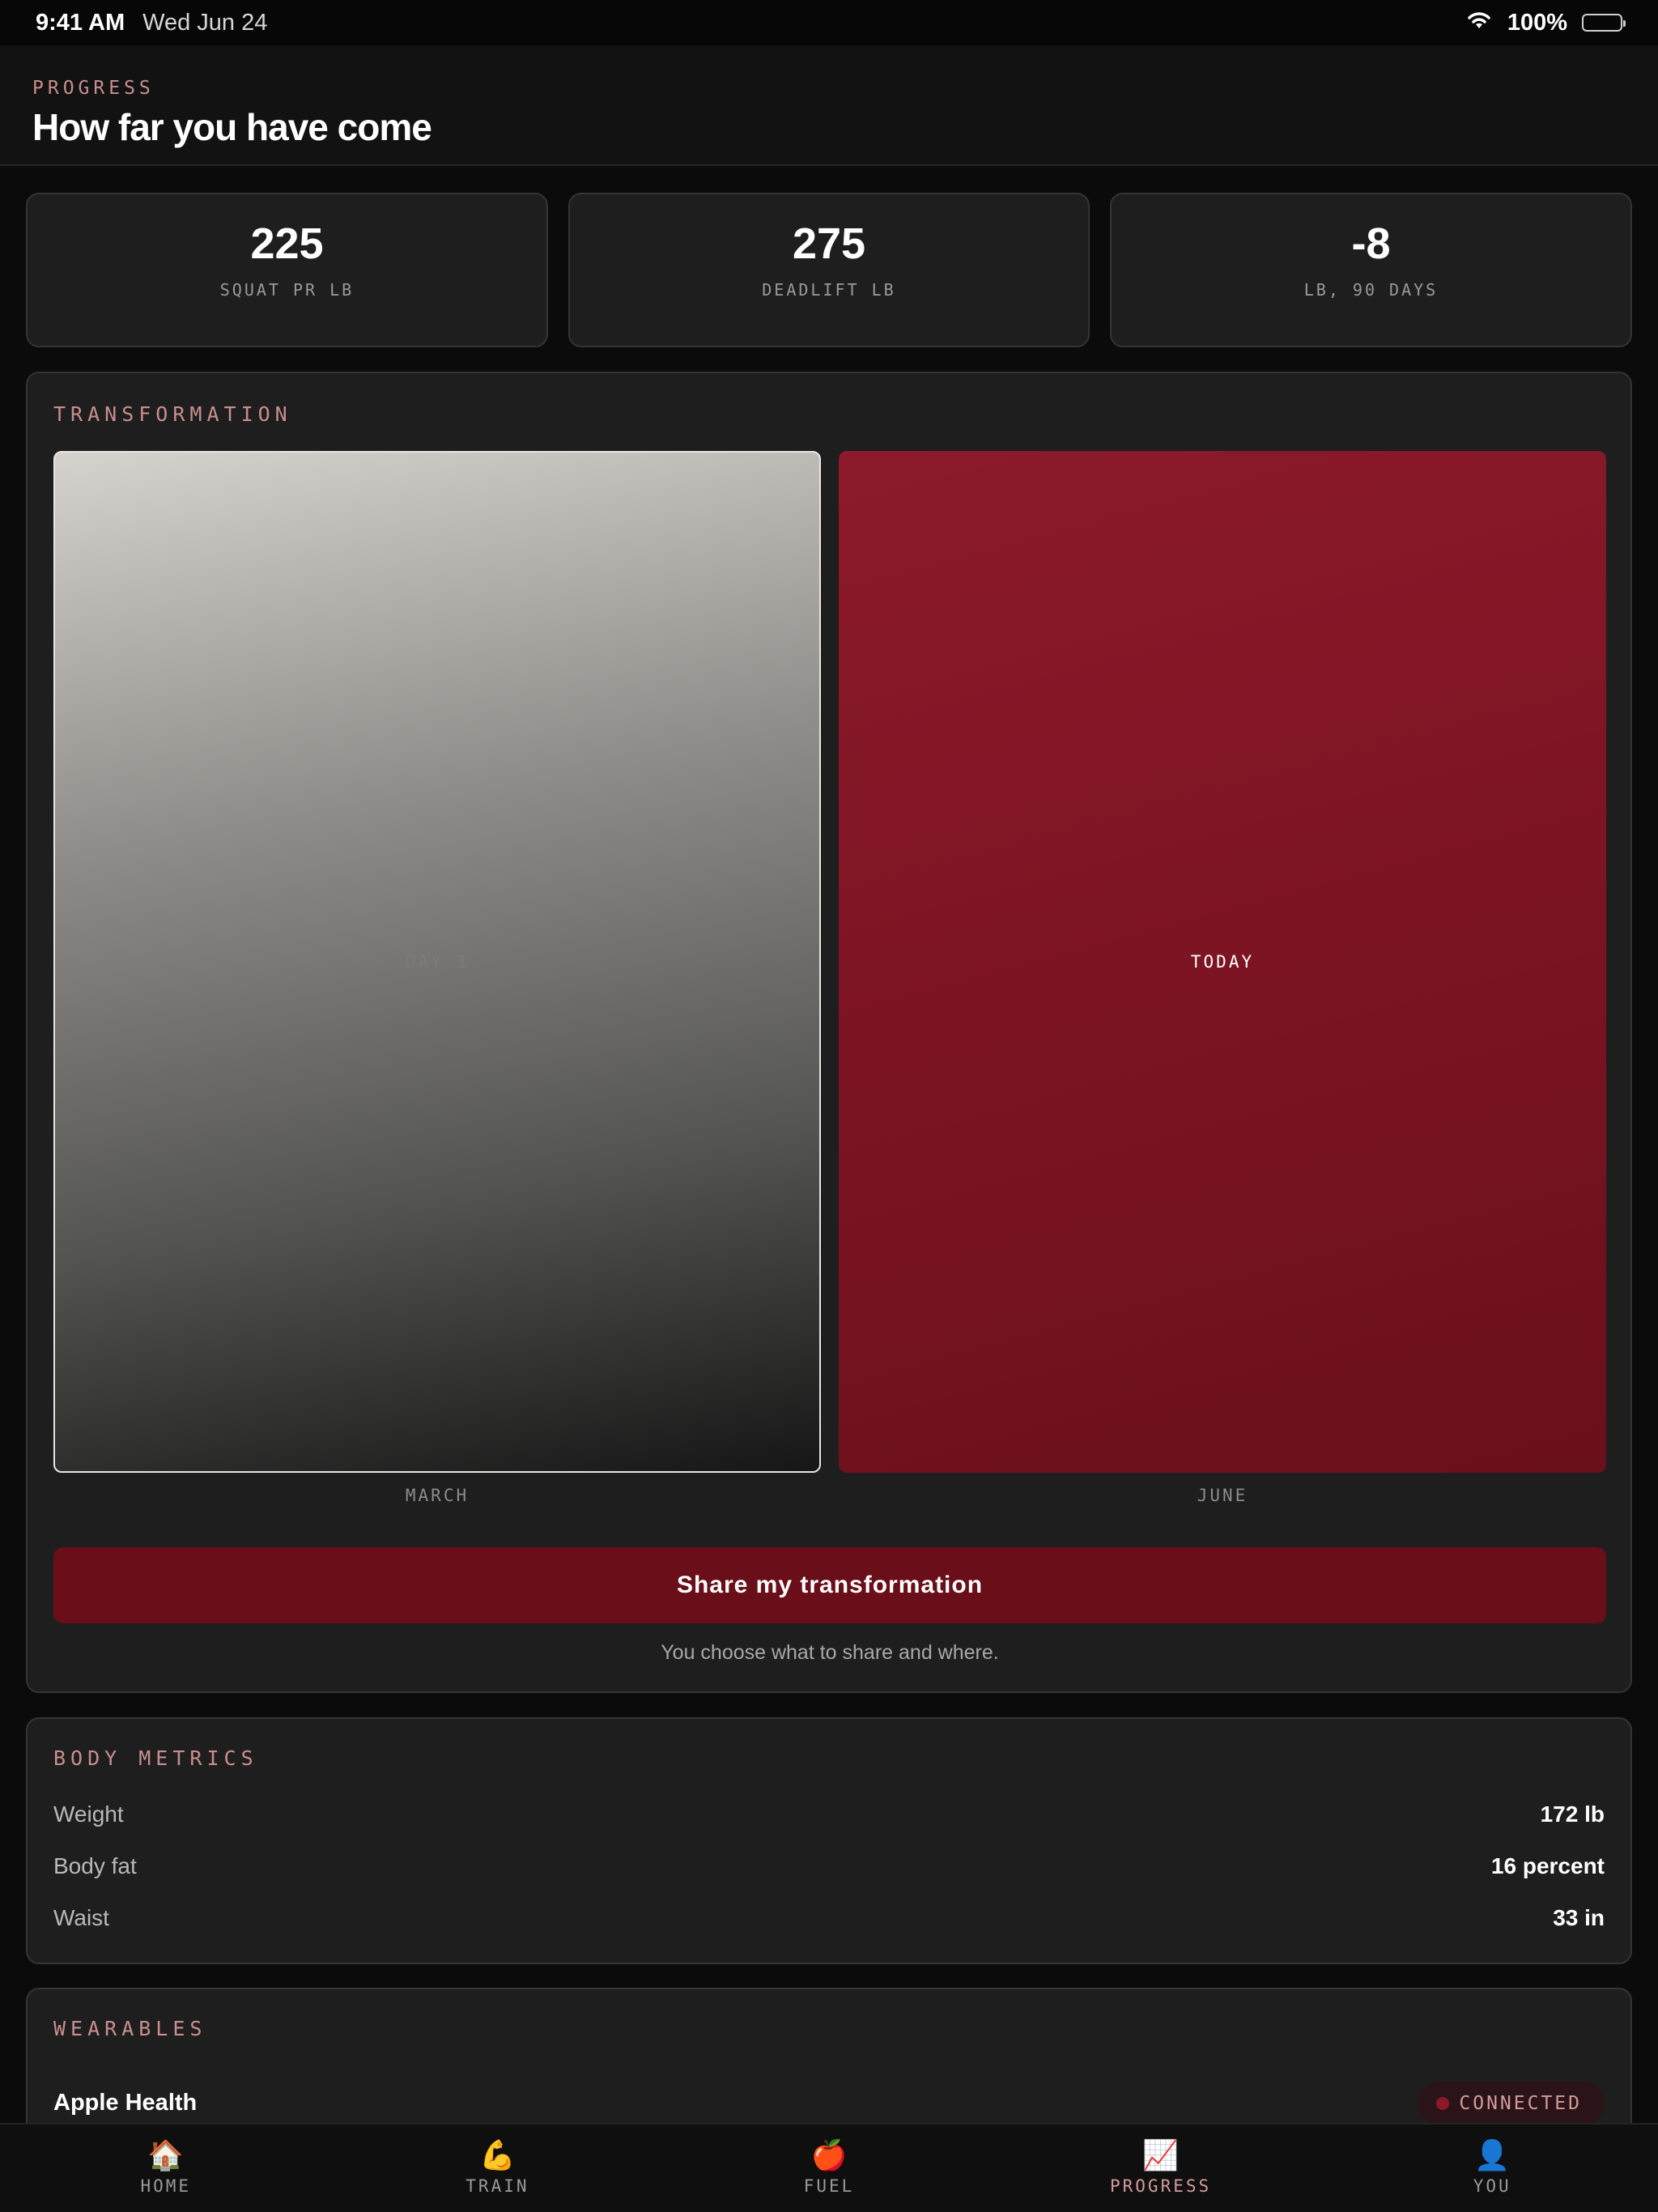  Describe the element at coordinates (829, 1814) in the screenshot. I see `metric-row-weight: Weight 172 lb` at that location.